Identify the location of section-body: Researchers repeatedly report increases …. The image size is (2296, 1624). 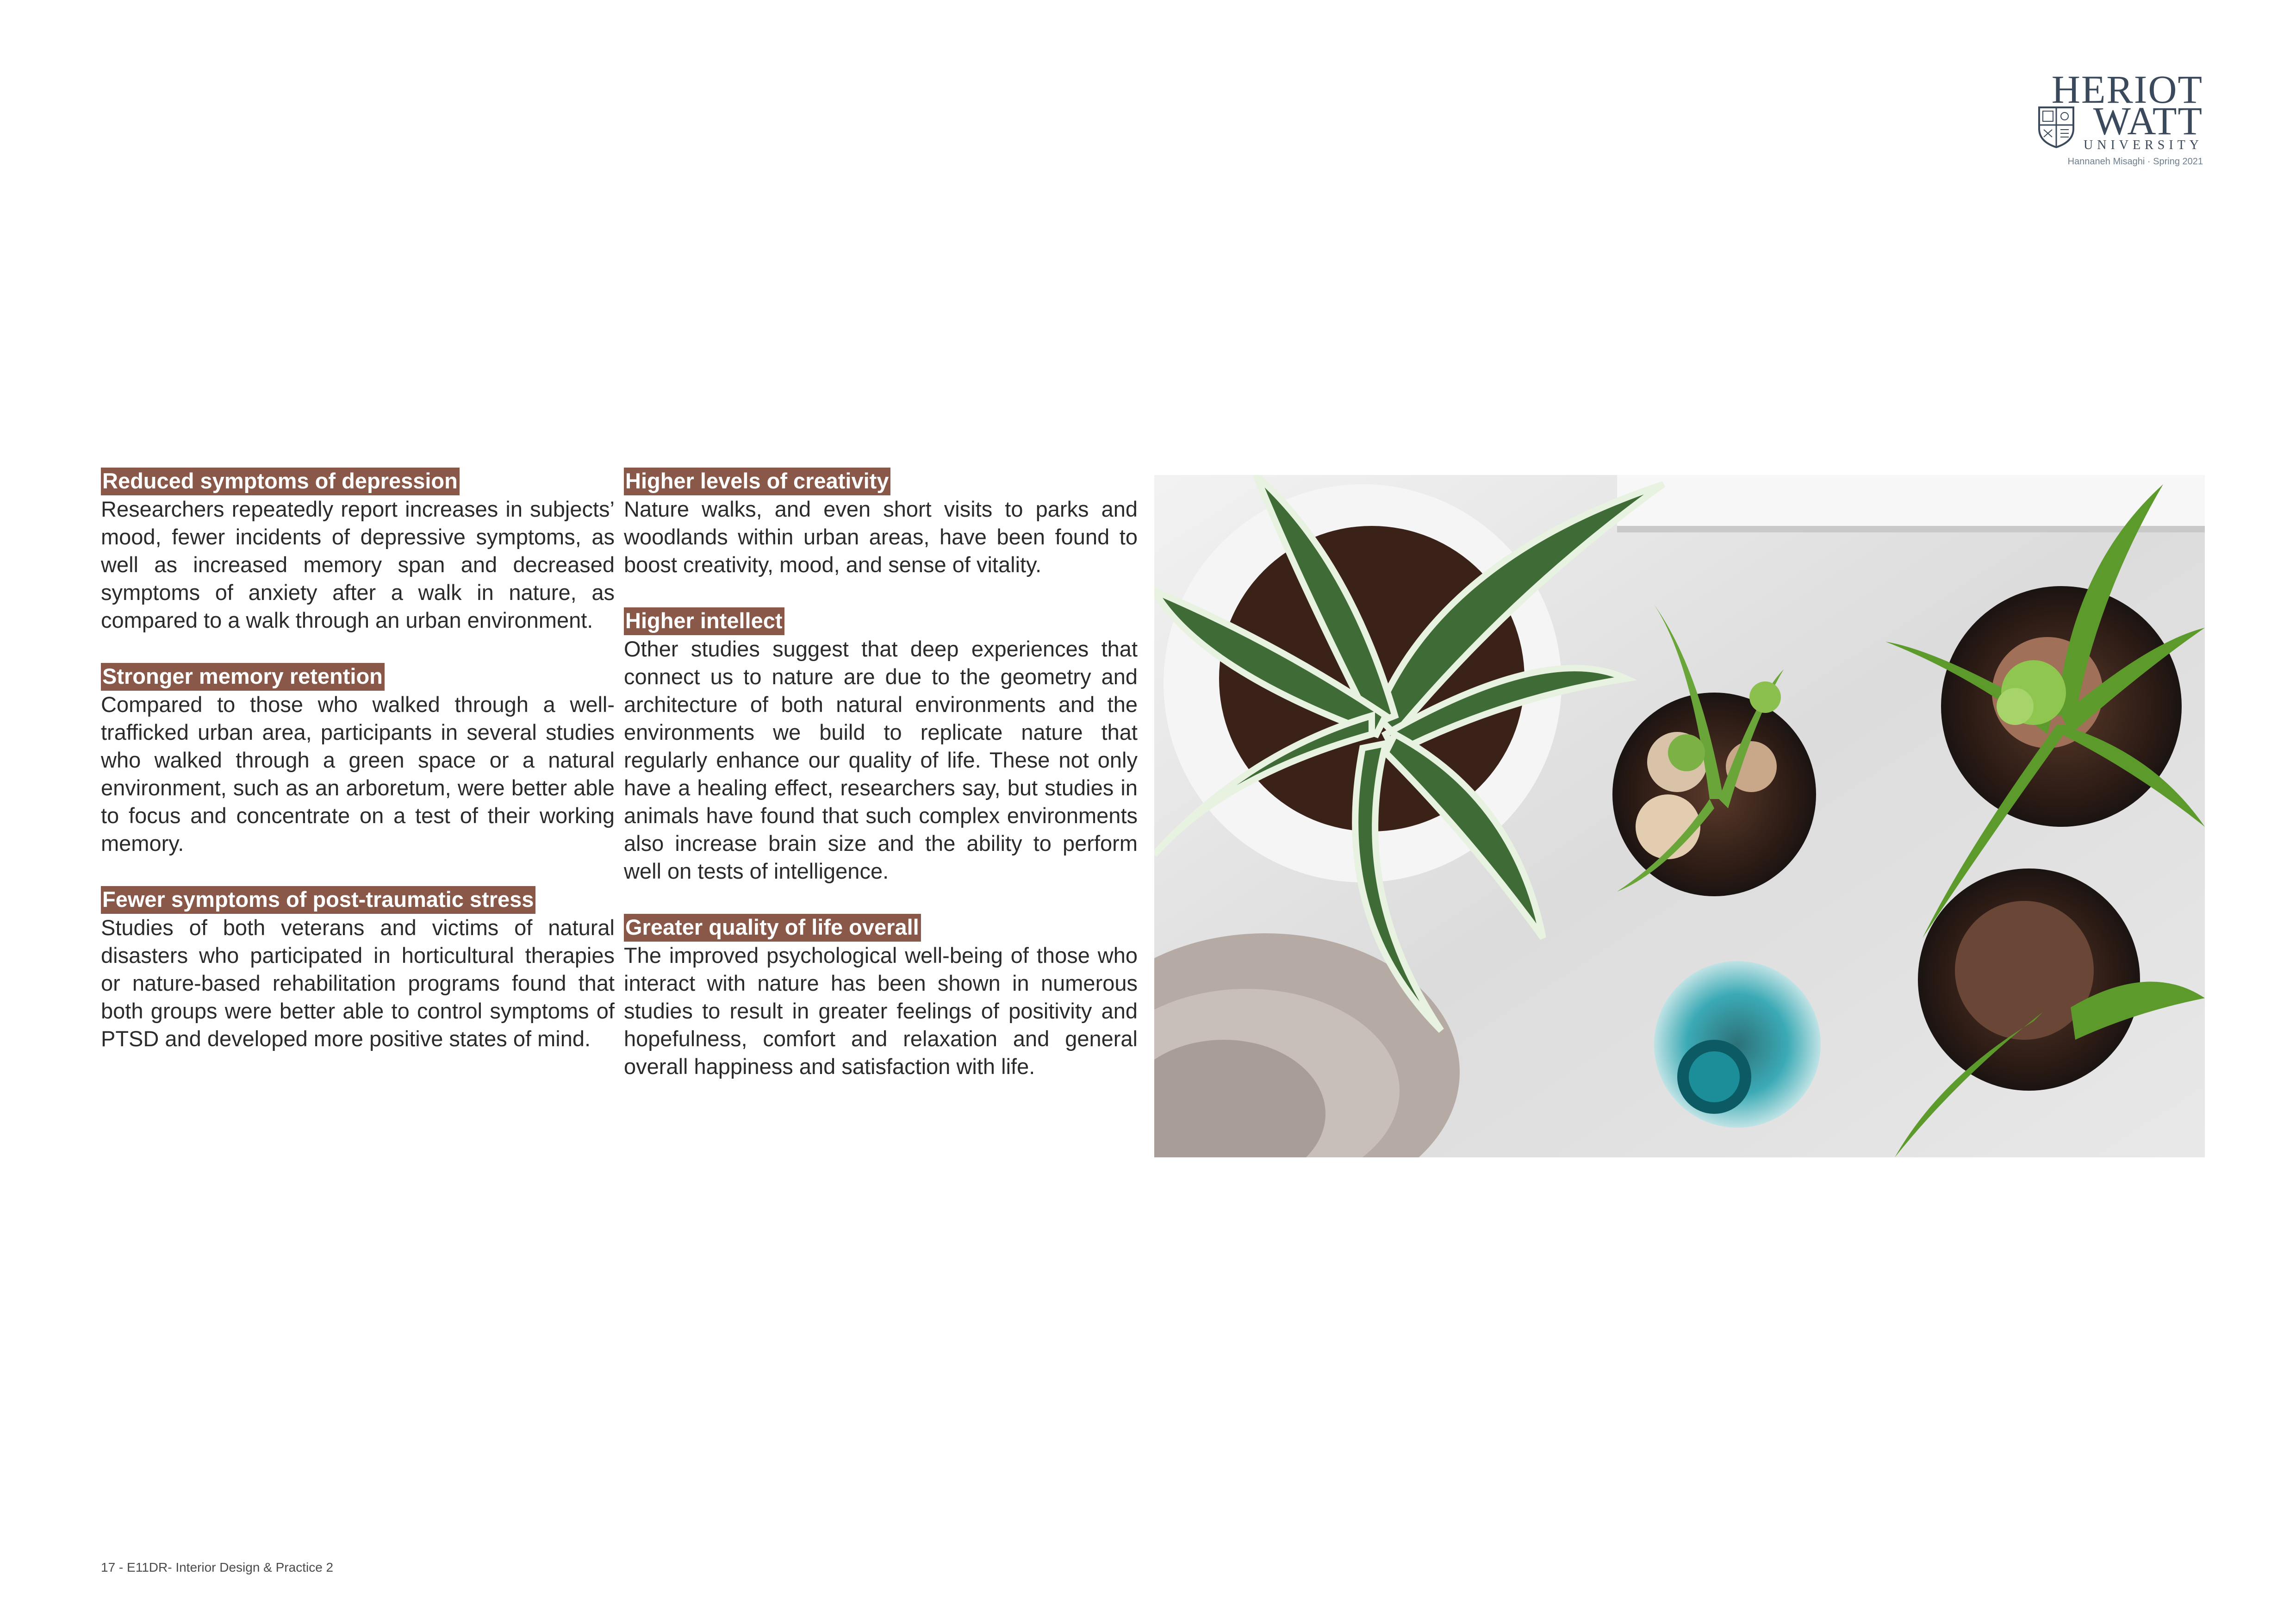
(358, 564).